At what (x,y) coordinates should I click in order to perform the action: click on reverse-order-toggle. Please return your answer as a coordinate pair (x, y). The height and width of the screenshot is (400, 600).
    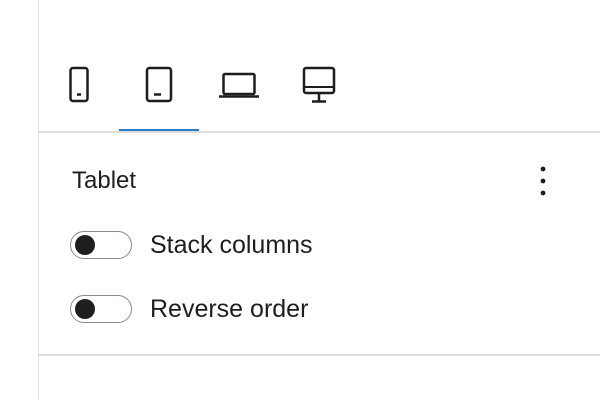
    Looking at the image, I should click on (101, 309).